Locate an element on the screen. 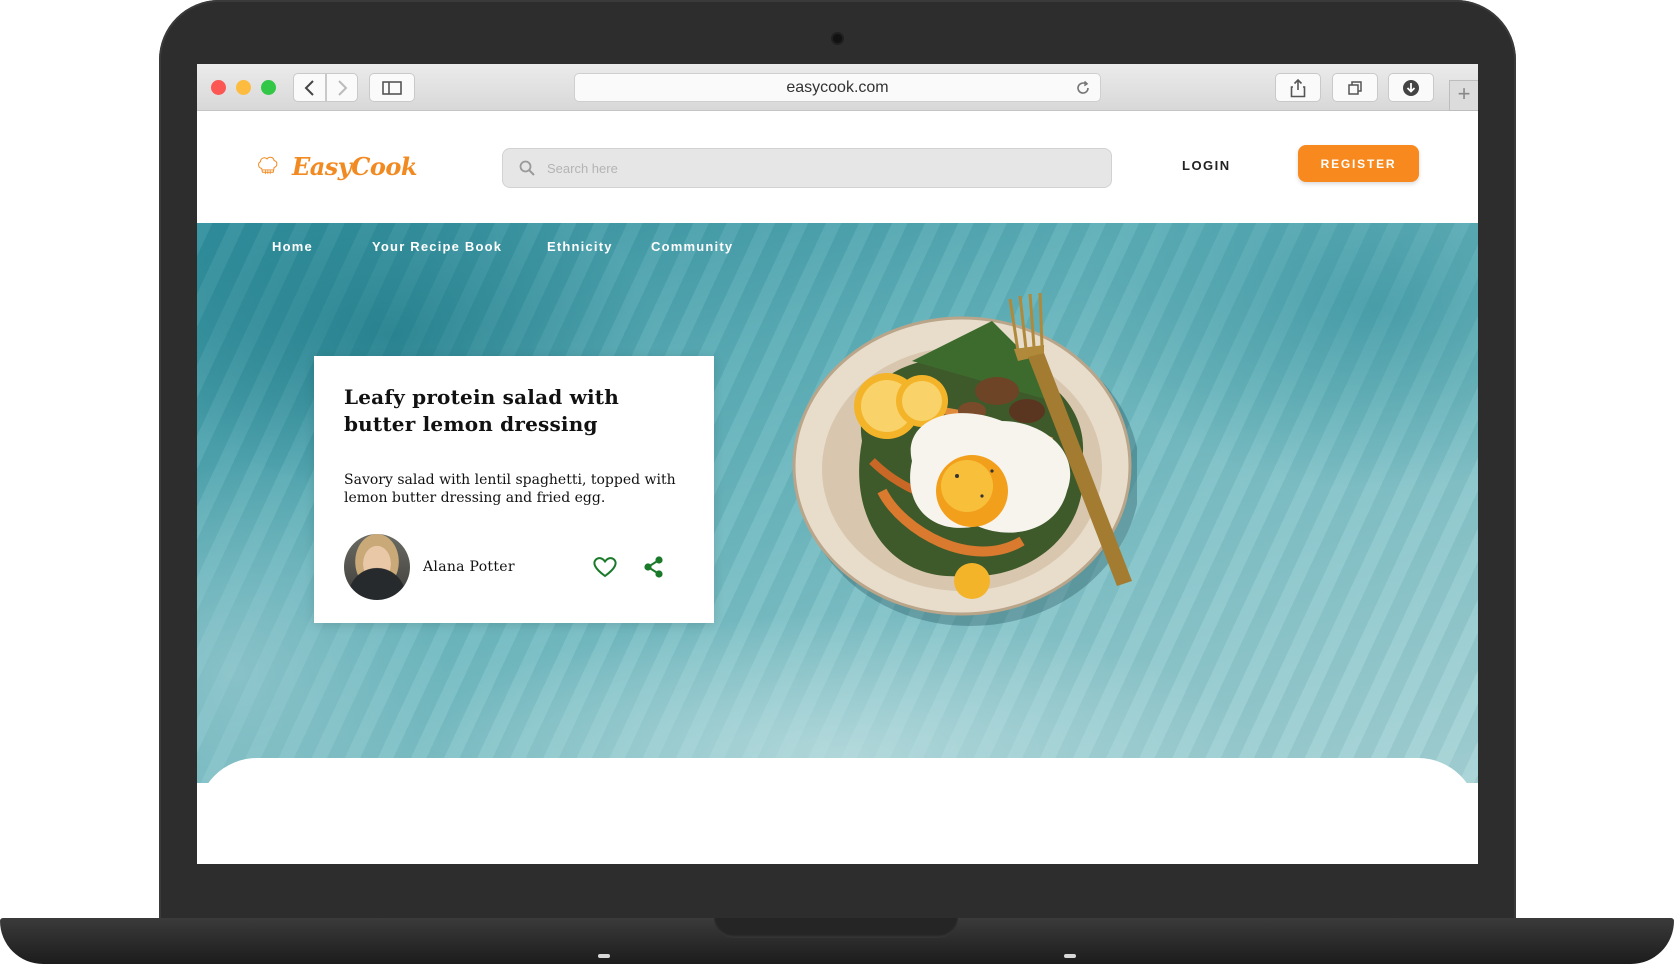 This screenshot has width=1674, height=964. sidebar-icon is located at coordinates (392, 87).